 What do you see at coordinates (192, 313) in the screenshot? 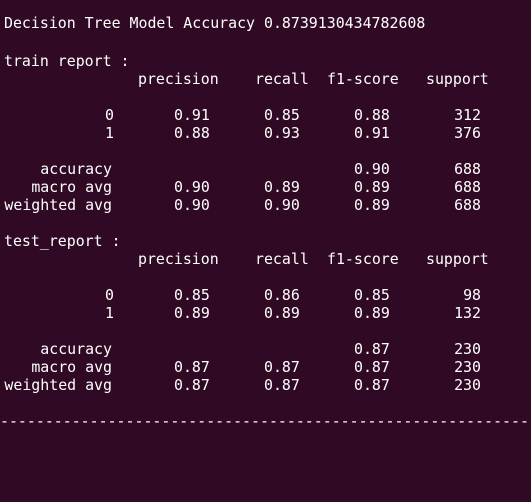
I see `precision-value: 0.89` at bounding box center [192, 313].